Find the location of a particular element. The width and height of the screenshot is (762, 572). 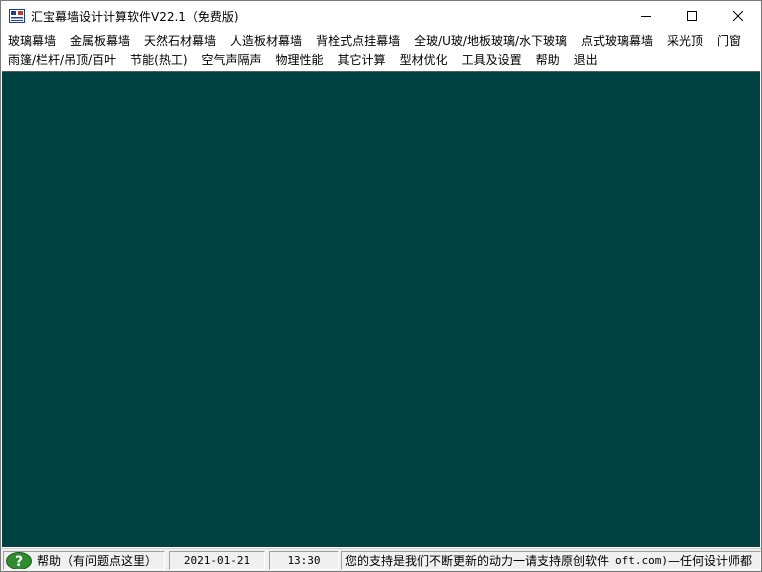

status-help-text: 帮助（有问题点这里） is located at coordinates (97, 561).